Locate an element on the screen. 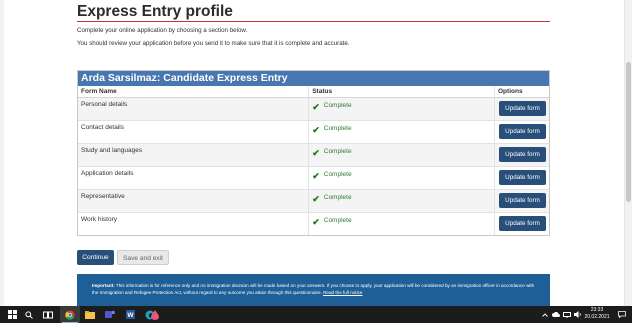 The image size is (632, 323). page-scrollbar is located at coordinates (628, 153).